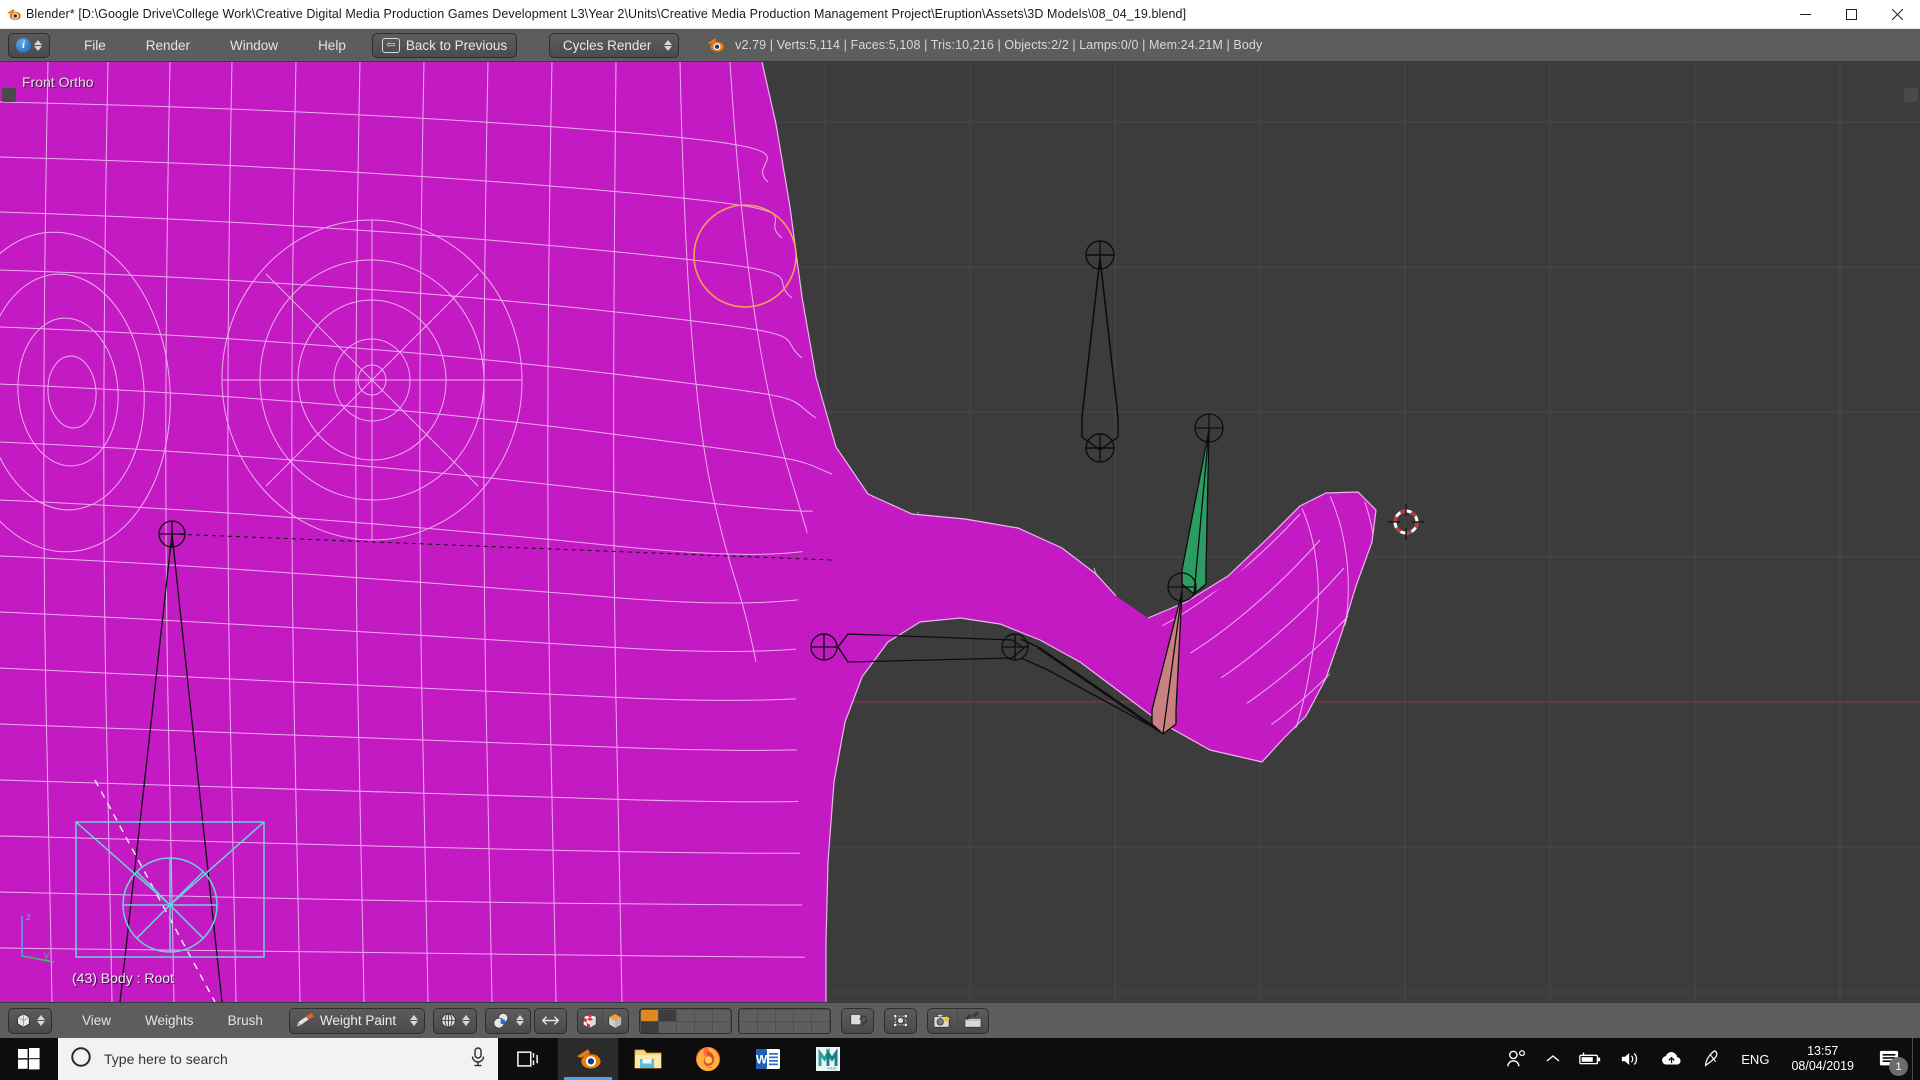  What do you see at coordinates (444, 45) in the screenshot?
I see `back-to-previous-button: ⇦ Back to Previous` at bounding box center [444, 45].